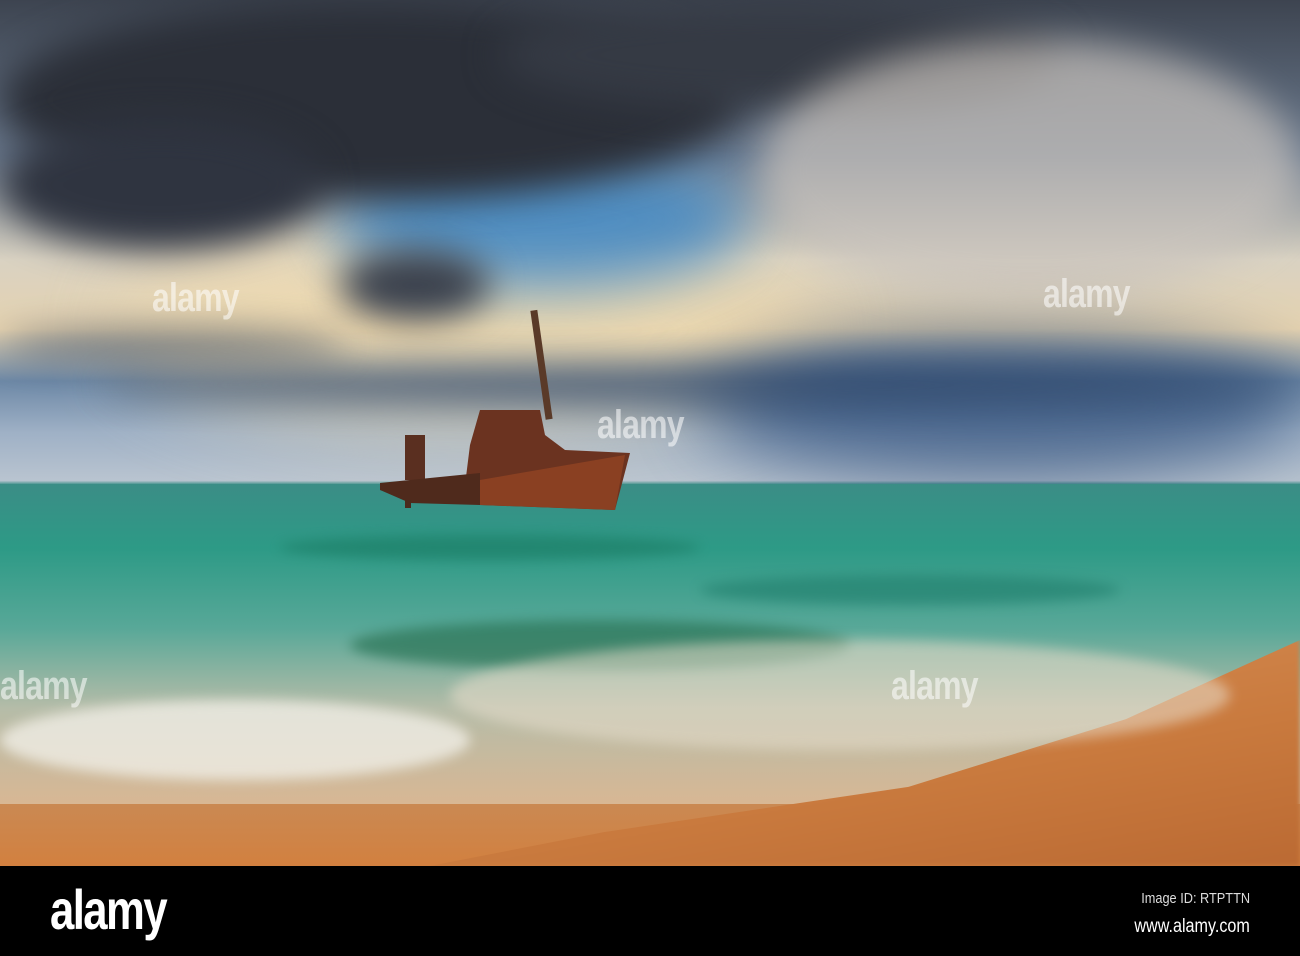 The width and height of the screenshot is (1300, 956). Describe the element at coordinates (109, 909) in the screenshot. I see `alamy-logo: alamy` at that location.